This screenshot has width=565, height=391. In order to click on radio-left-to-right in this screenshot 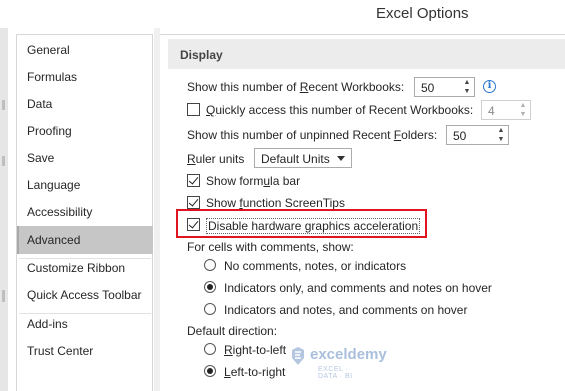, I will do `click(210, 371)`.